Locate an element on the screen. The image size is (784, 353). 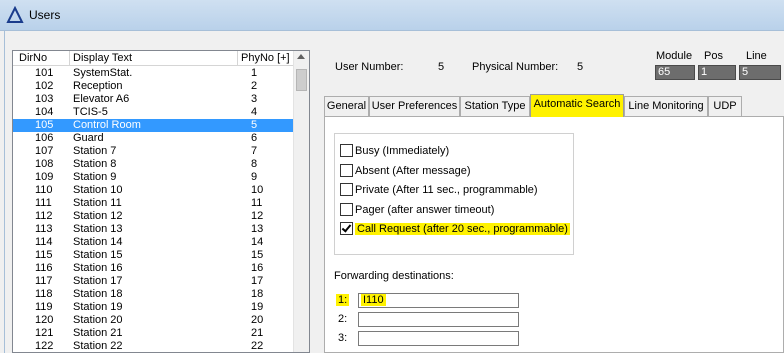
tab-station-type: Station Type is located at coordinates (495, 106).